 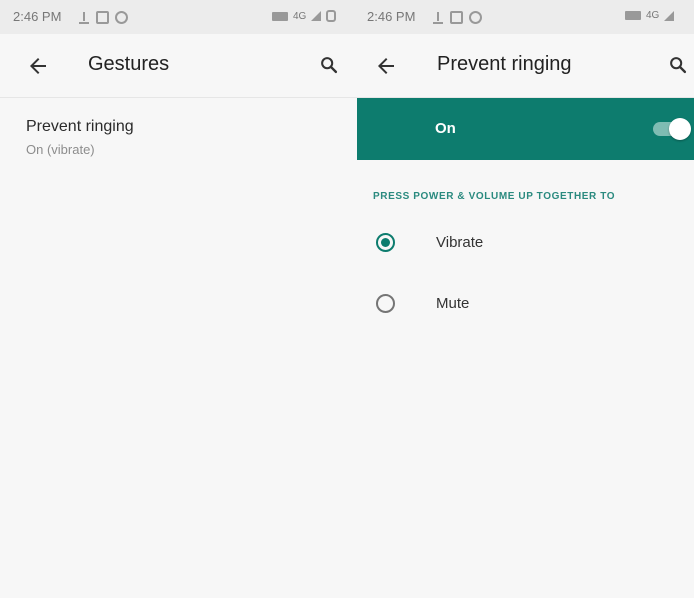 What do you see at coordinates (385, 303) in the screenshot?
I see `radio-unchecked-icon` at bounding box center [385, 303].